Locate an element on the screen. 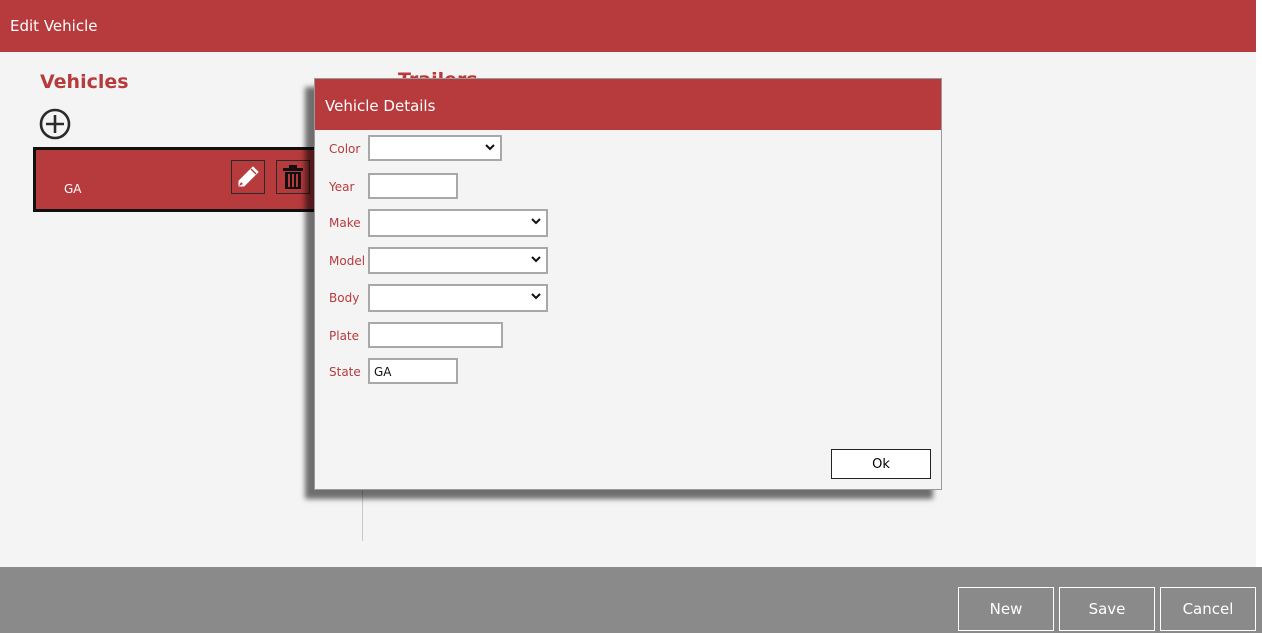  color-label: Color is located at coordinates (345, 149).